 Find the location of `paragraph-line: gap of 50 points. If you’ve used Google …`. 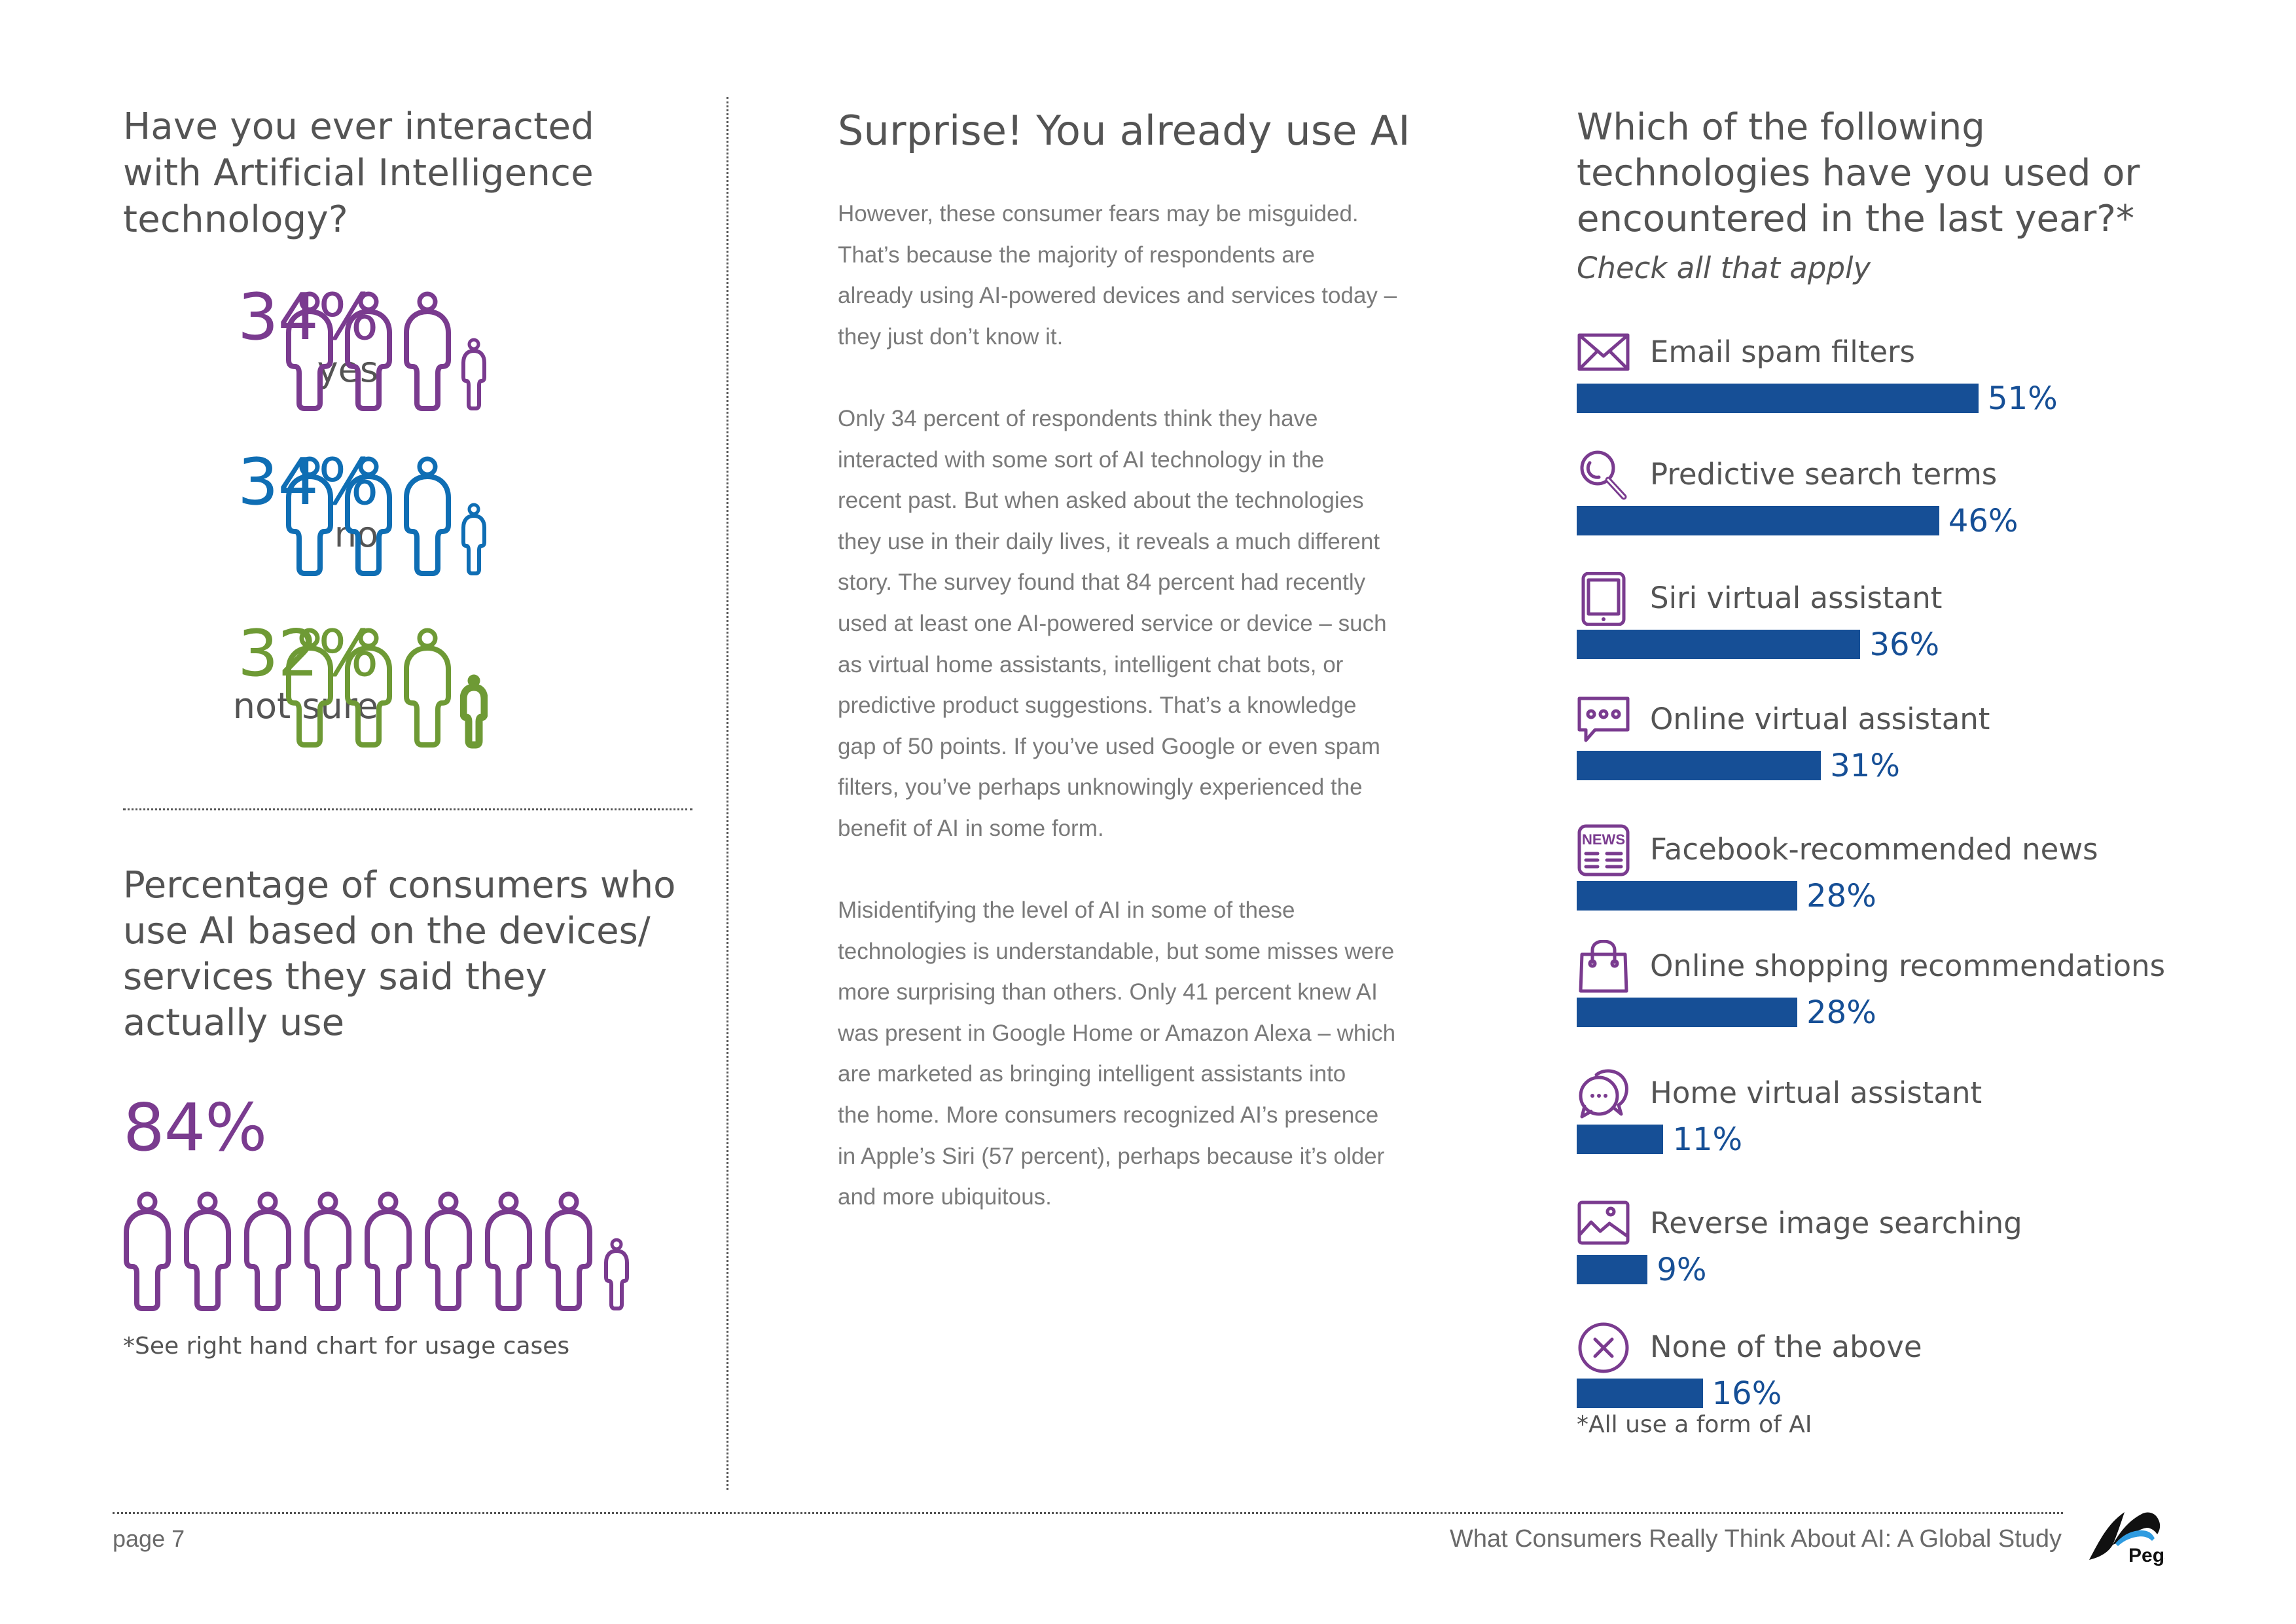

paragraph-line: gap of 50 points. If you’ve used Google … is located at coordinates (1109, 746).